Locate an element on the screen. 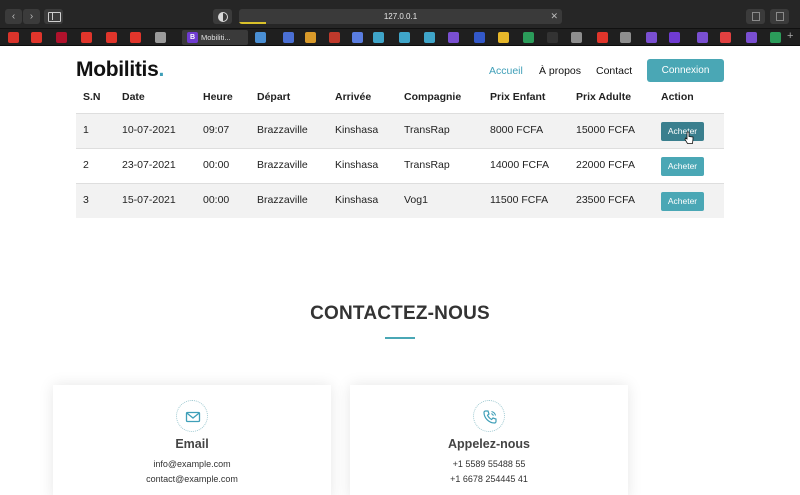 The height and width of the screenshot is (495, 800). contact-title: CONTACTEZ-NOUS is located at coordinates (400, 313).